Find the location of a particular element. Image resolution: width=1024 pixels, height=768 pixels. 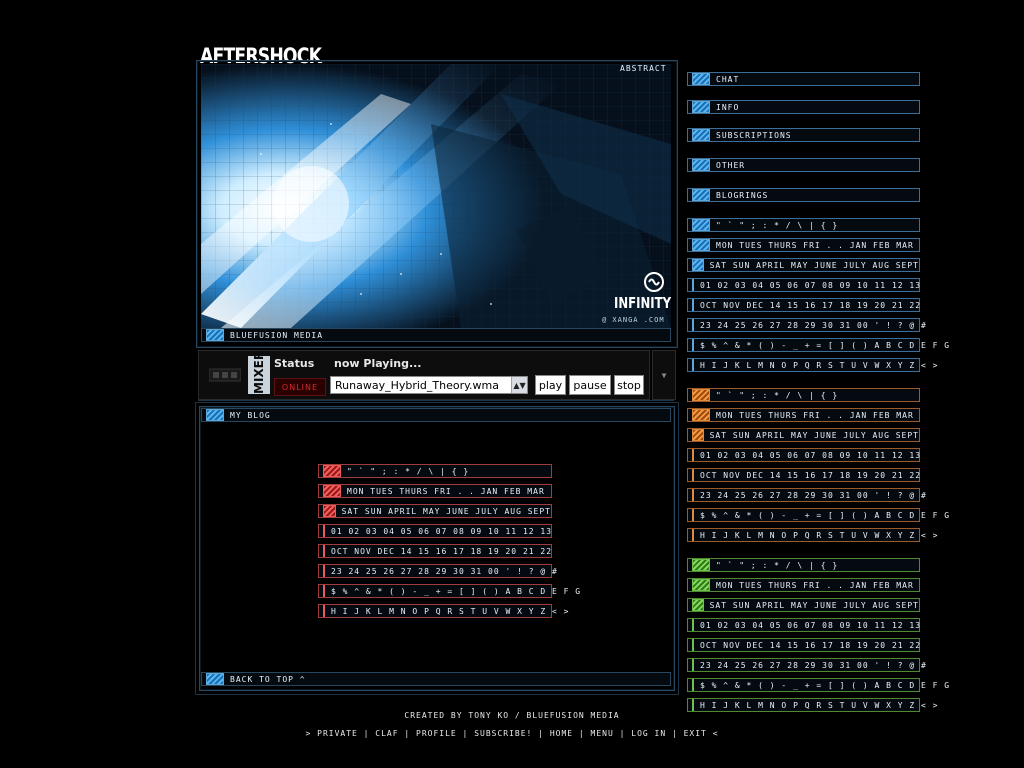

mixer-collapse-icon: ▼ is located at coordinates (664, 375).